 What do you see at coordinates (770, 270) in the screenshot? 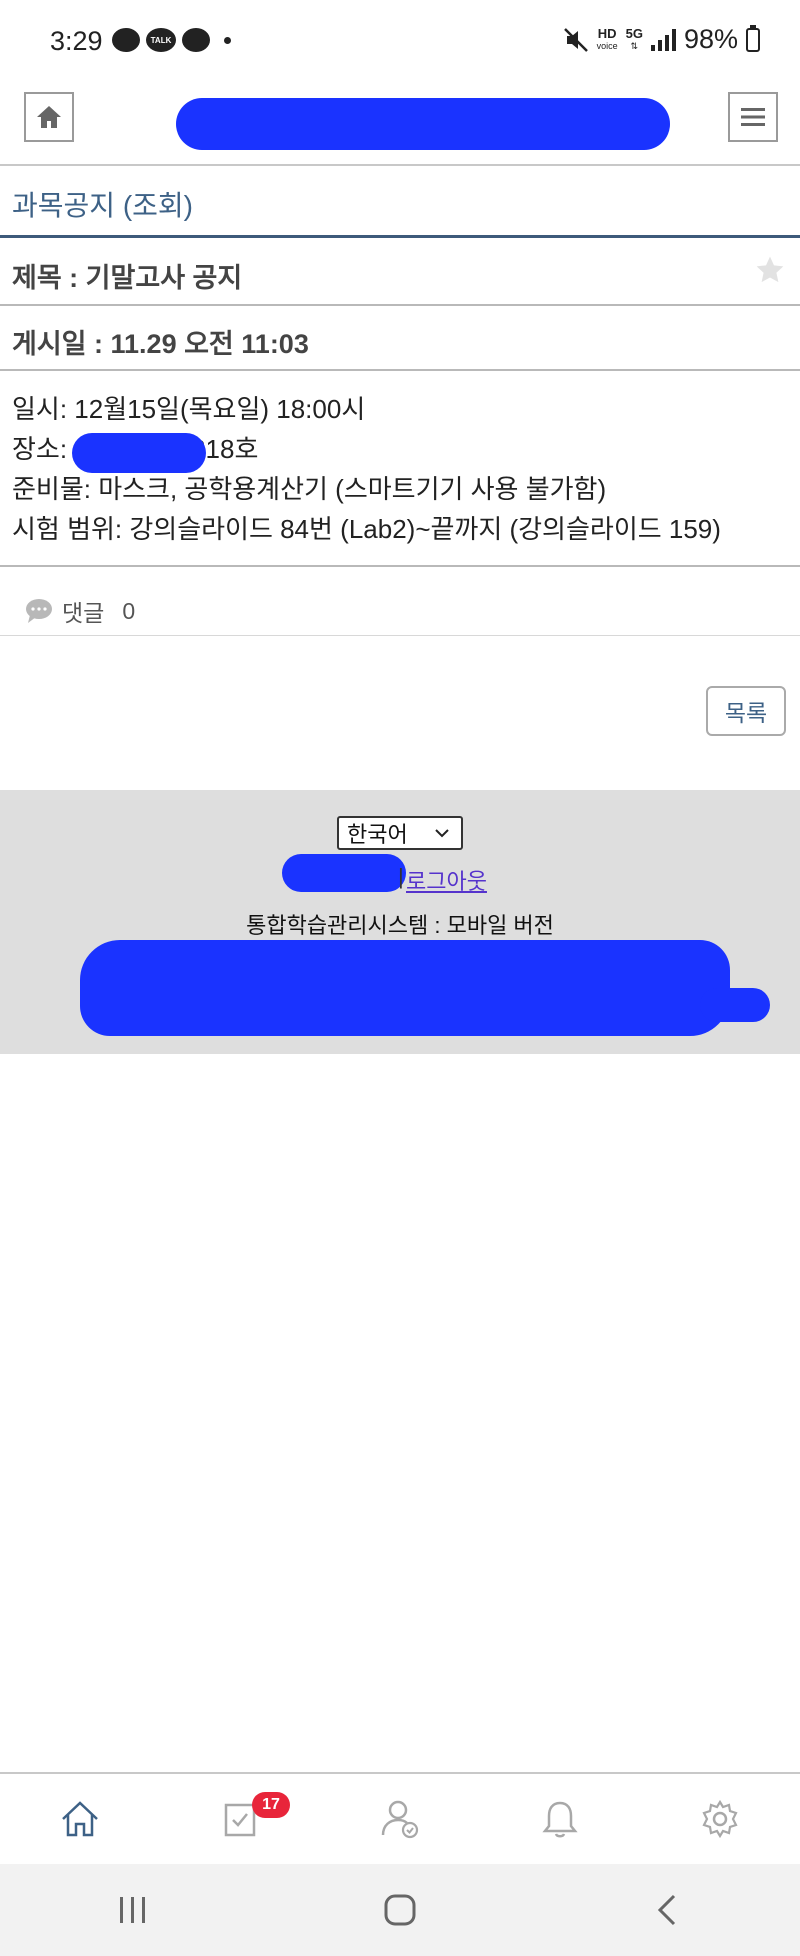
I see `star-icon` at bounding box center [770, 270].